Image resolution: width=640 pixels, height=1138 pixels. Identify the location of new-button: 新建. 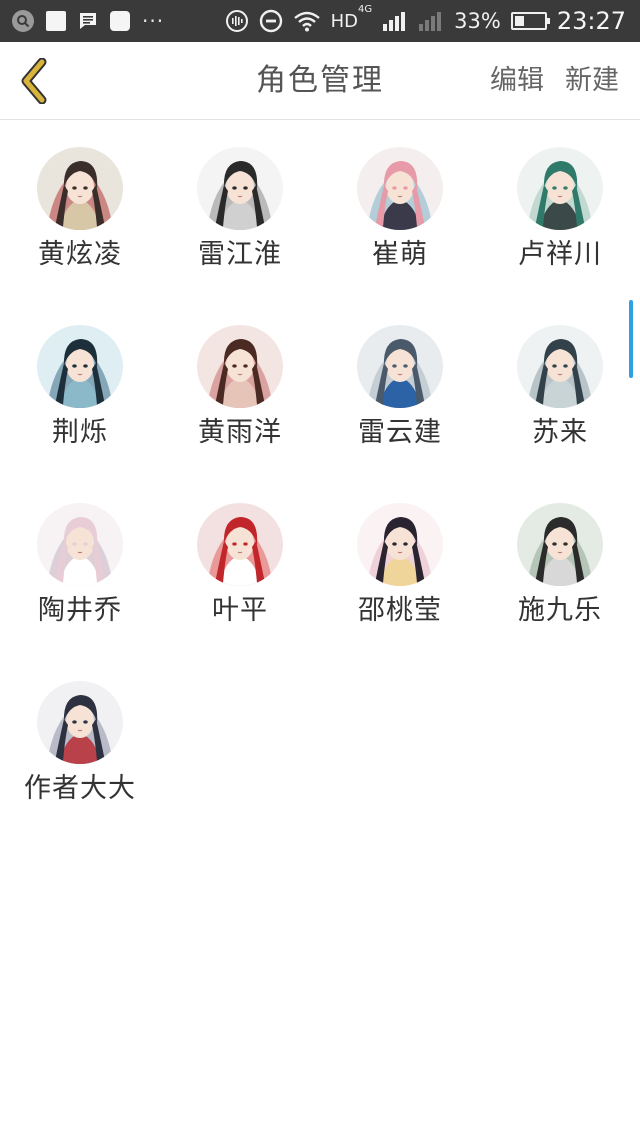
(592, 81).